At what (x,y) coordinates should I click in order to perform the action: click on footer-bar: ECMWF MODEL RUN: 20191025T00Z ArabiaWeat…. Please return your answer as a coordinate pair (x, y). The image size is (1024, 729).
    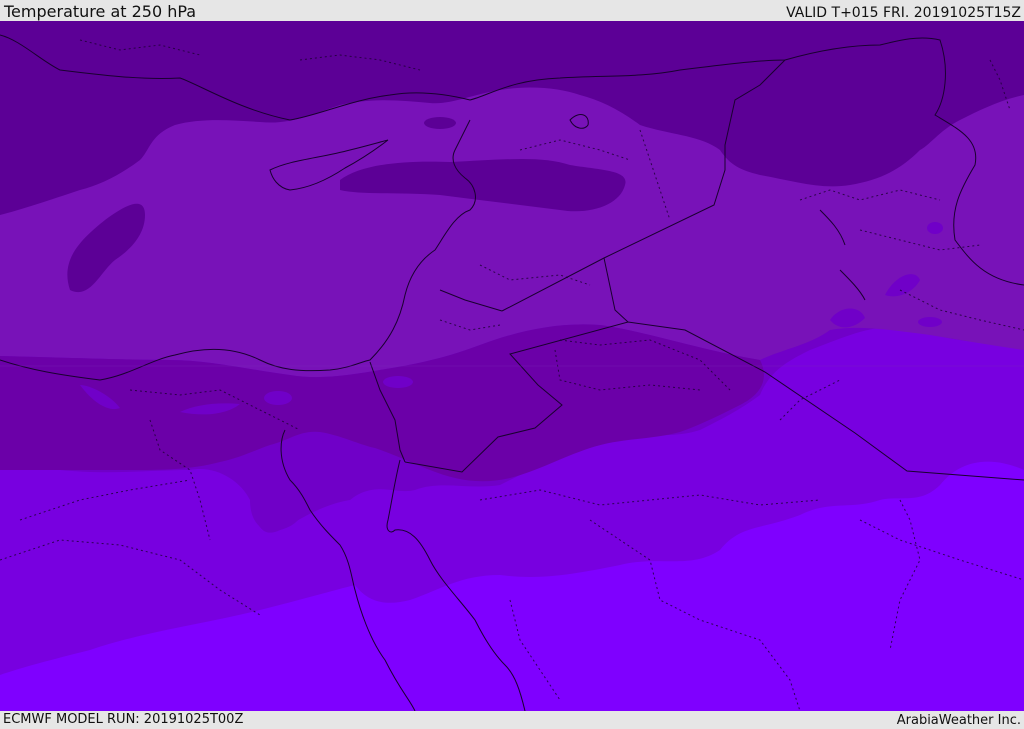
    Looking at the image, I should click on (512, 720).